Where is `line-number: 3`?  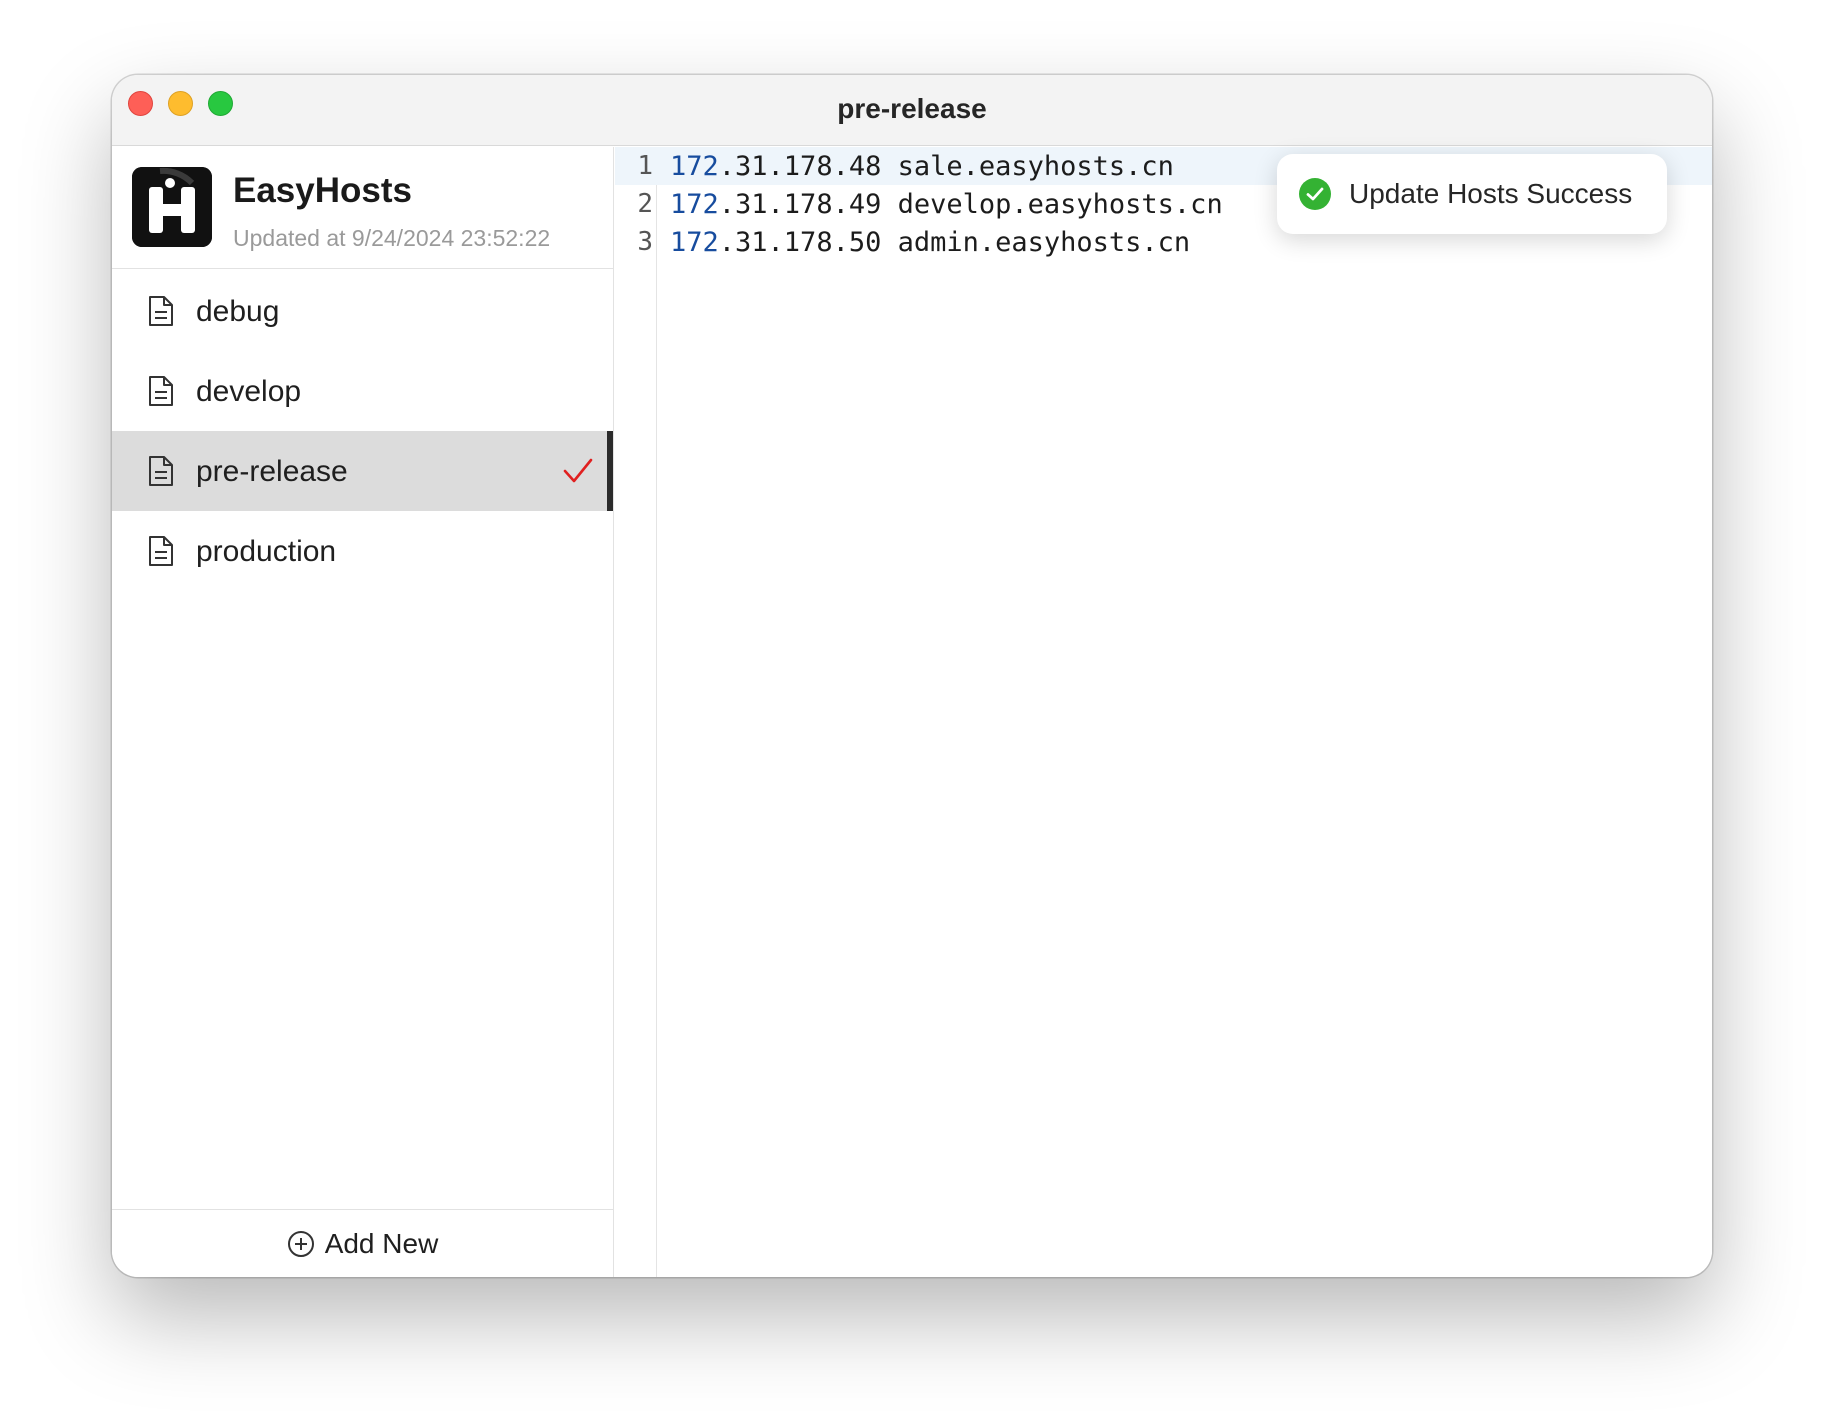 line-number: 3 is located at coordinates (645, 242).